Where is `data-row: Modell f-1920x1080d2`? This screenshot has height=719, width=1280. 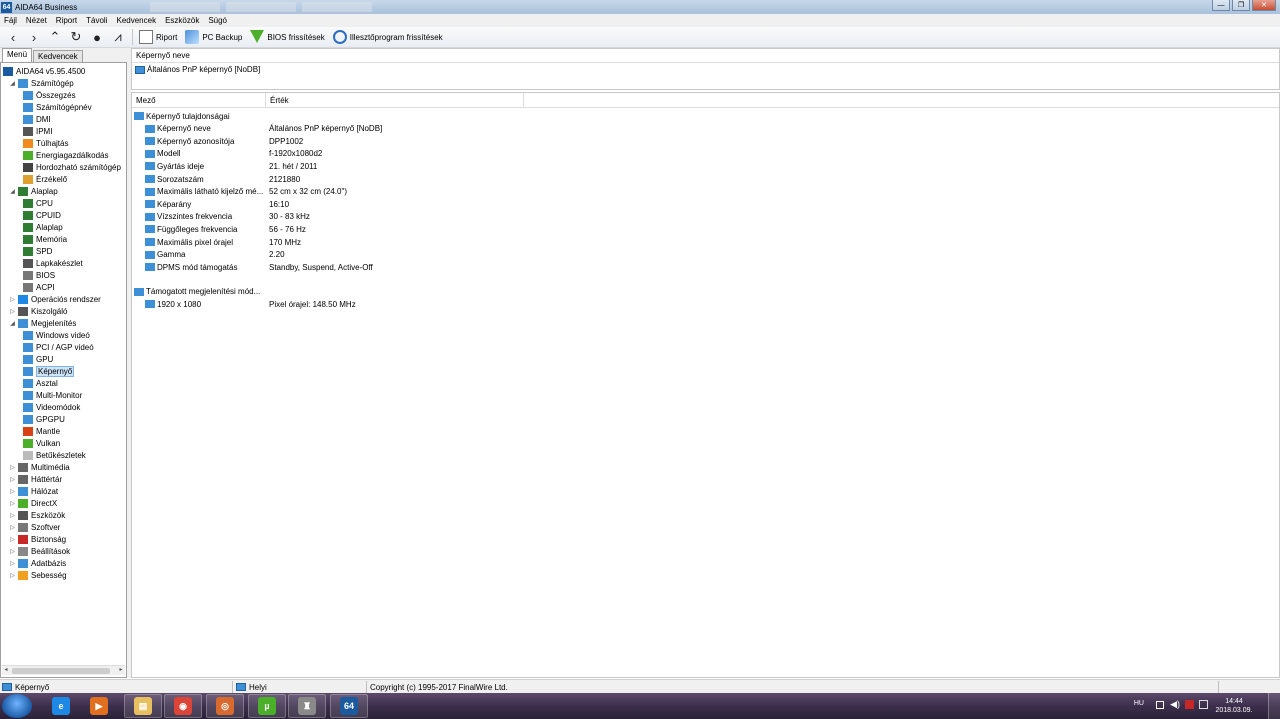 data-row: Modell f-1920x1080d2 is located at coordinates (345, 154).